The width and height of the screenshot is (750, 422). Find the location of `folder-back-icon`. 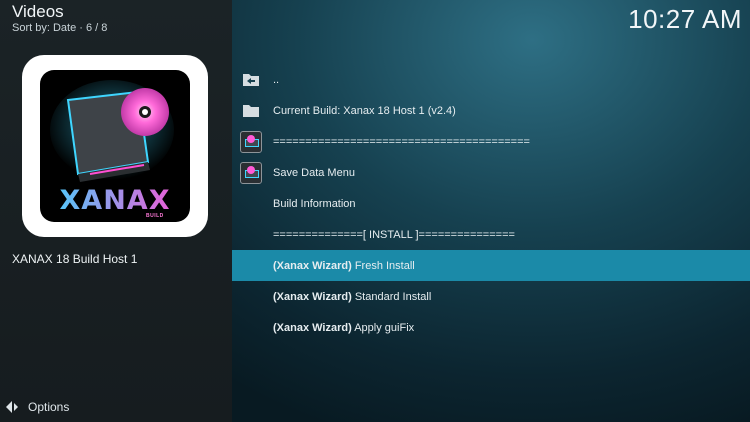

folder-back-icon is located at coordinates (251, 80).